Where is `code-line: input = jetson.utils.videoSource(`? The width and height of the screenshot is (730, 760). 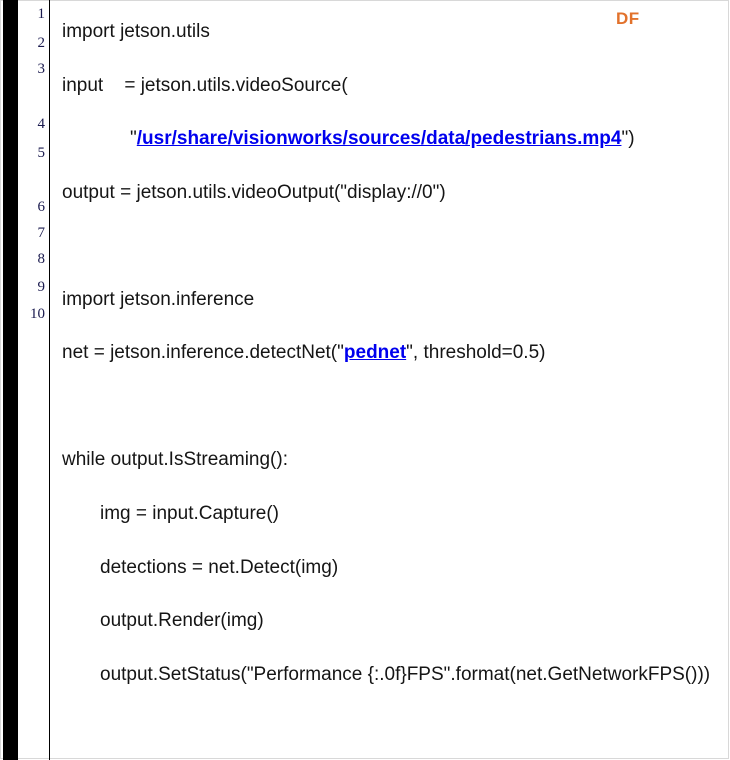
code-line: input = jetson.utils.videoSource( is located at coordinates (205, 85).